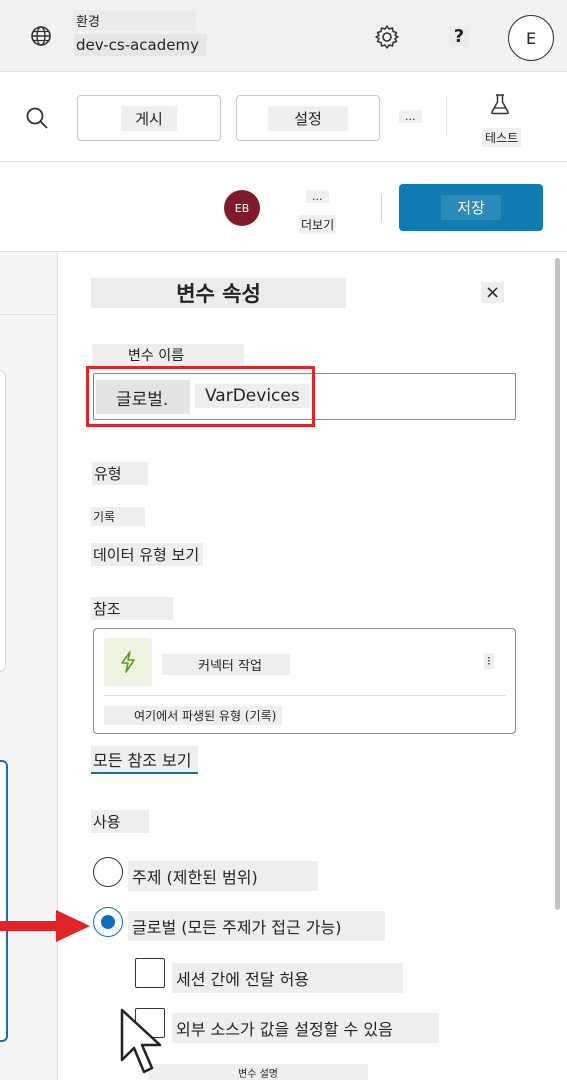  What do you see at coordinates (150, 973) in the screenshot?
I see `carry-over-checkbox` at bounding box center [150, 973].